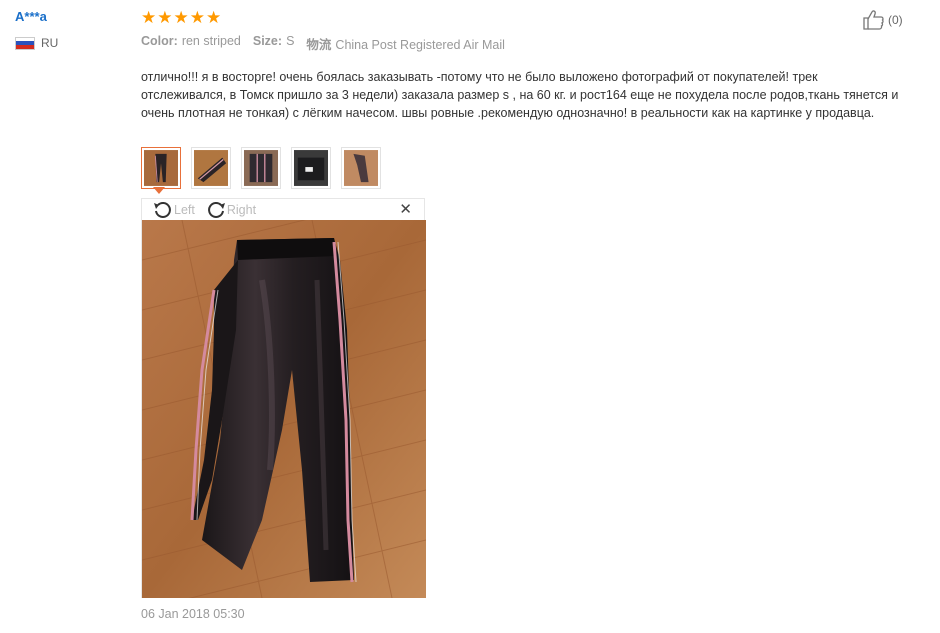  What do you see at coordinates (36, 43) in the screenshot?
I see `buyer-country: RU` at bounding box center [36, 43].